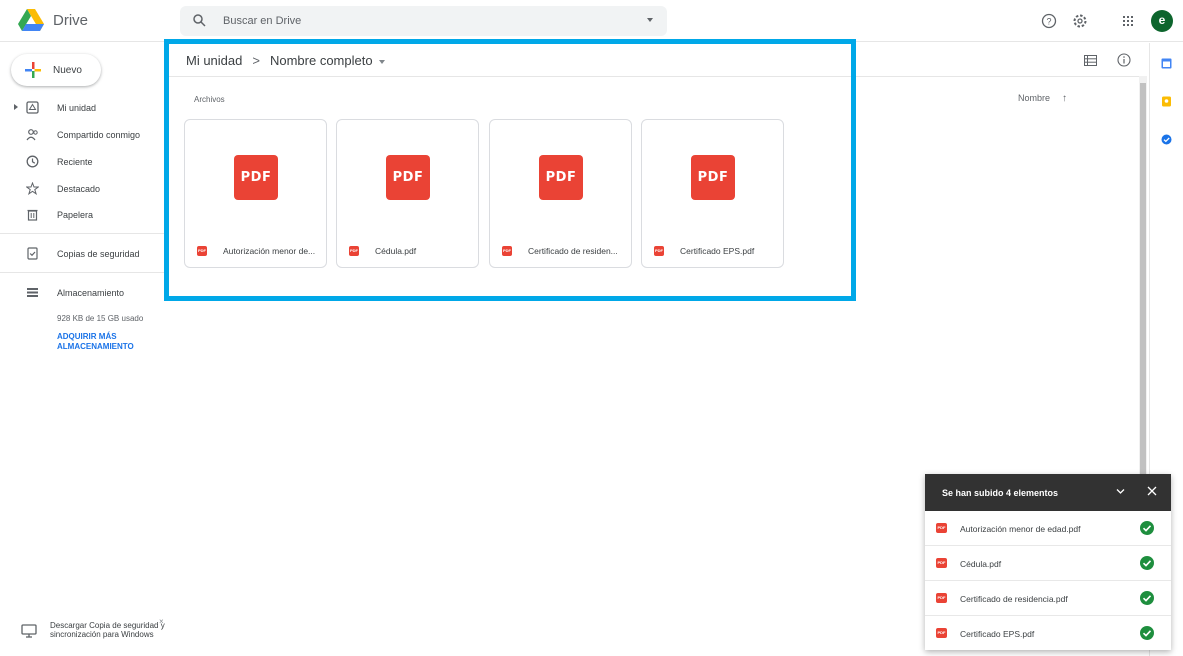 The image size is (1183, 656). I want to click on calendar-icon, so click(1166, 63).